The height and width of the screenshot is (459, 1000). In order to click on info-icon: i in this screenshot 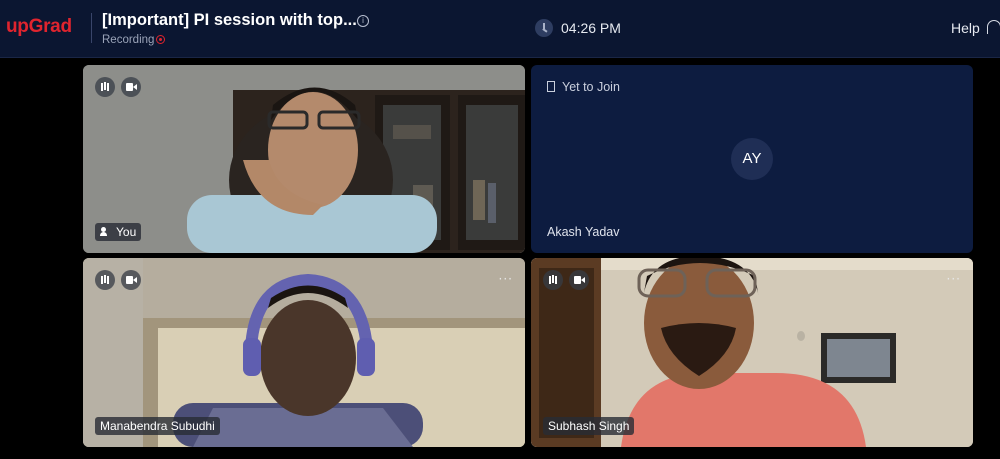, I will do `click(363, 21)`.